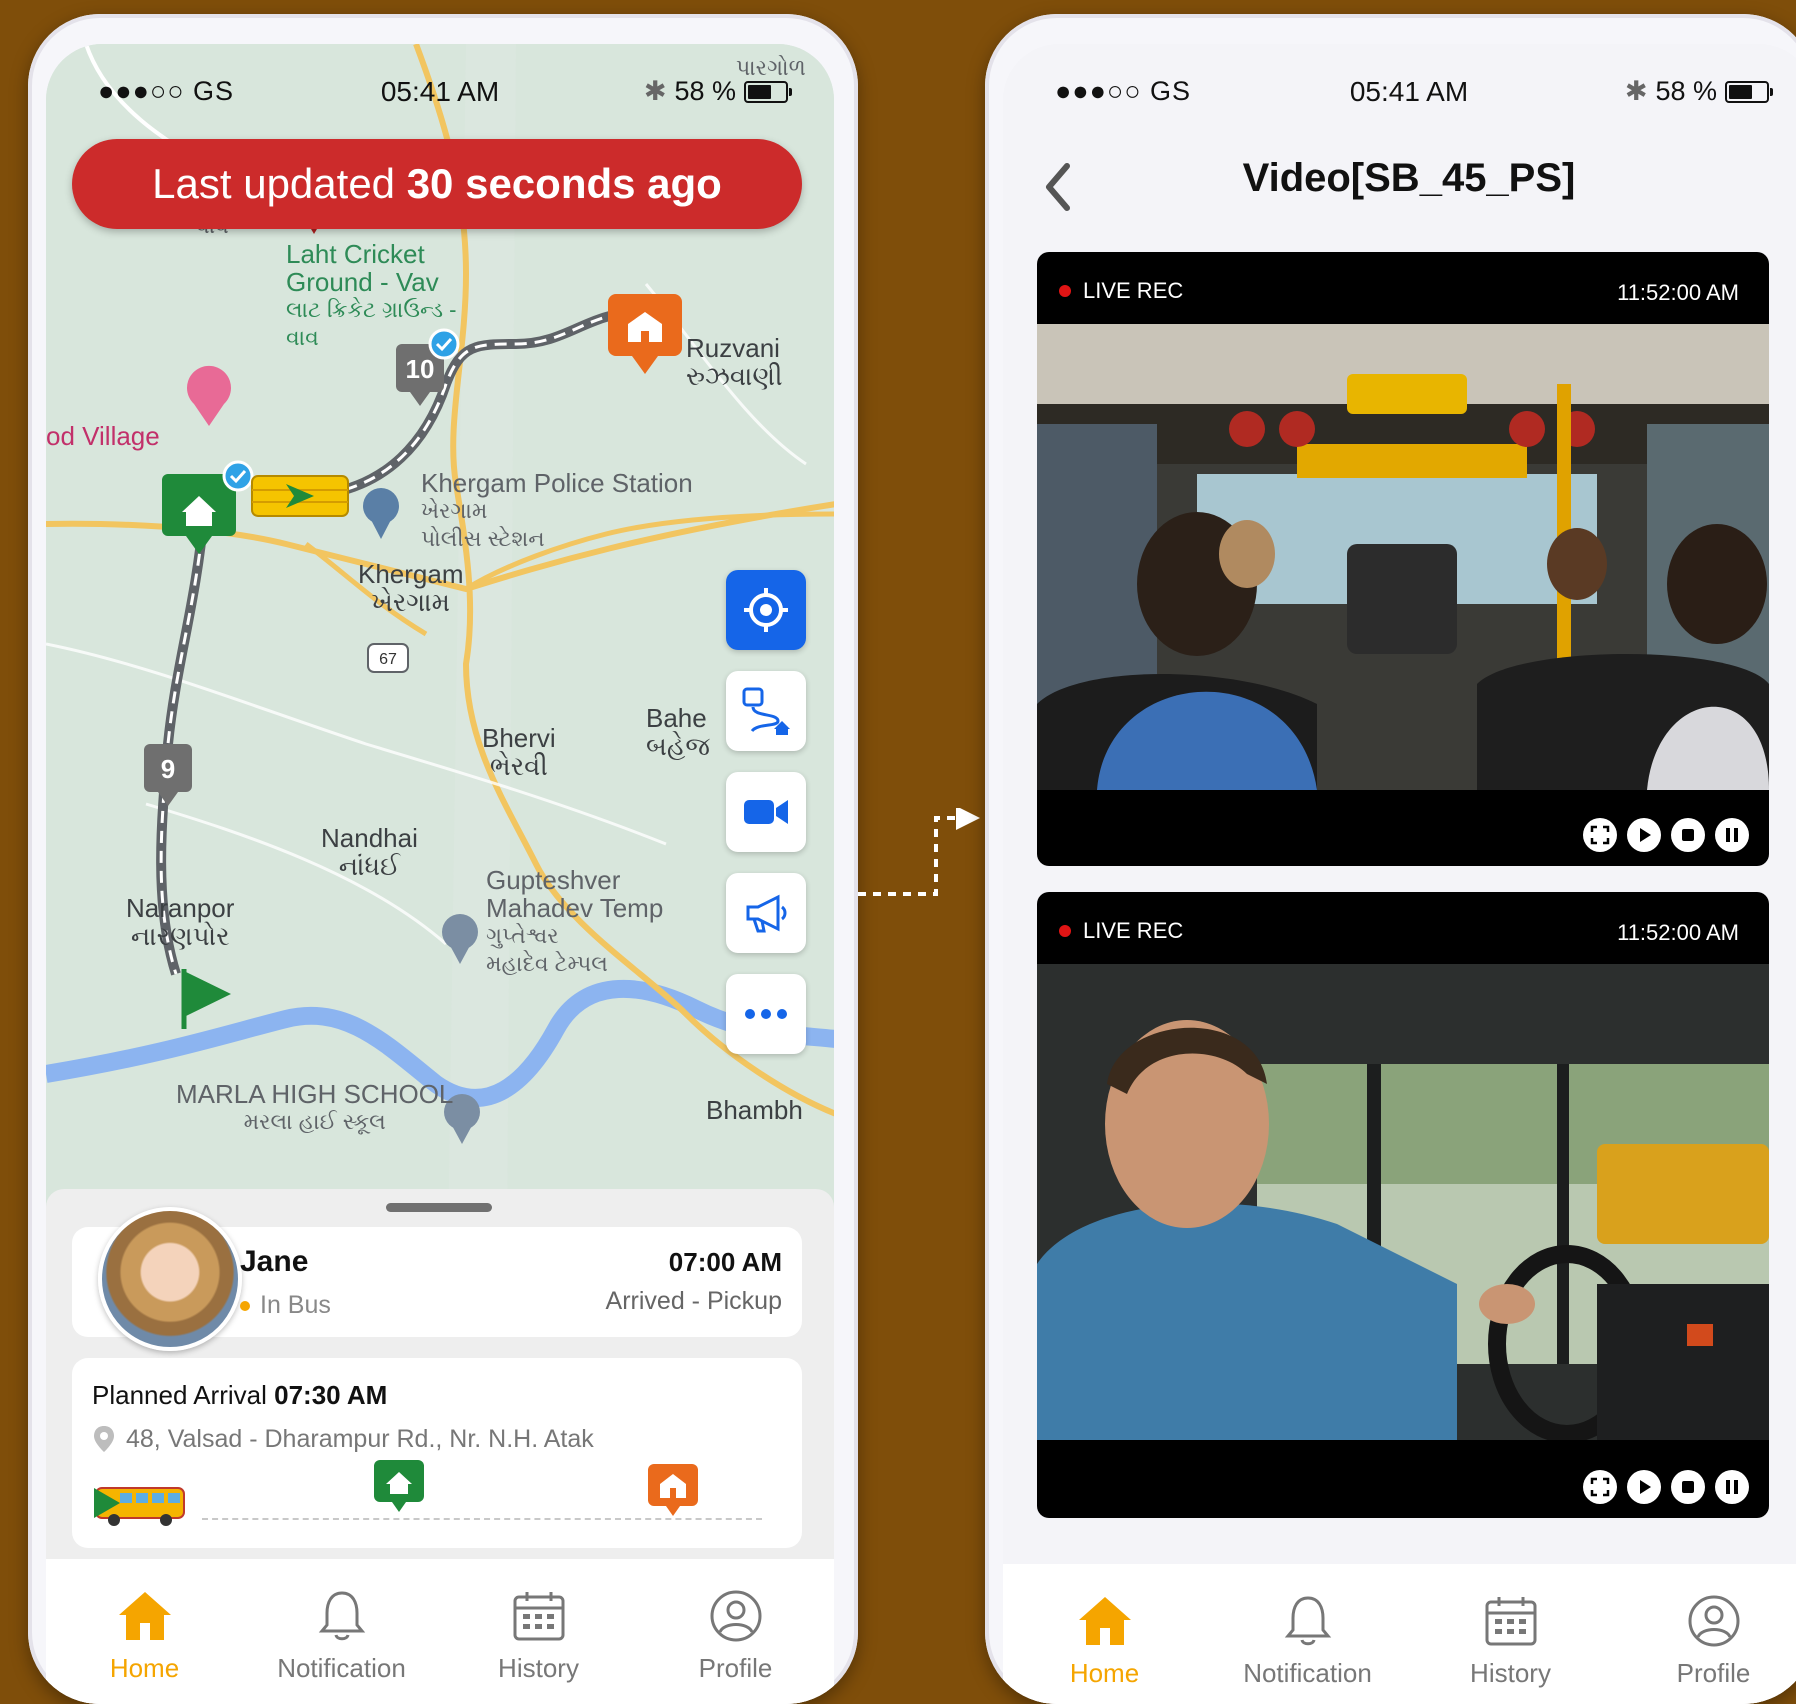  I want to click on home-stop-icon, so click(399, 1486).